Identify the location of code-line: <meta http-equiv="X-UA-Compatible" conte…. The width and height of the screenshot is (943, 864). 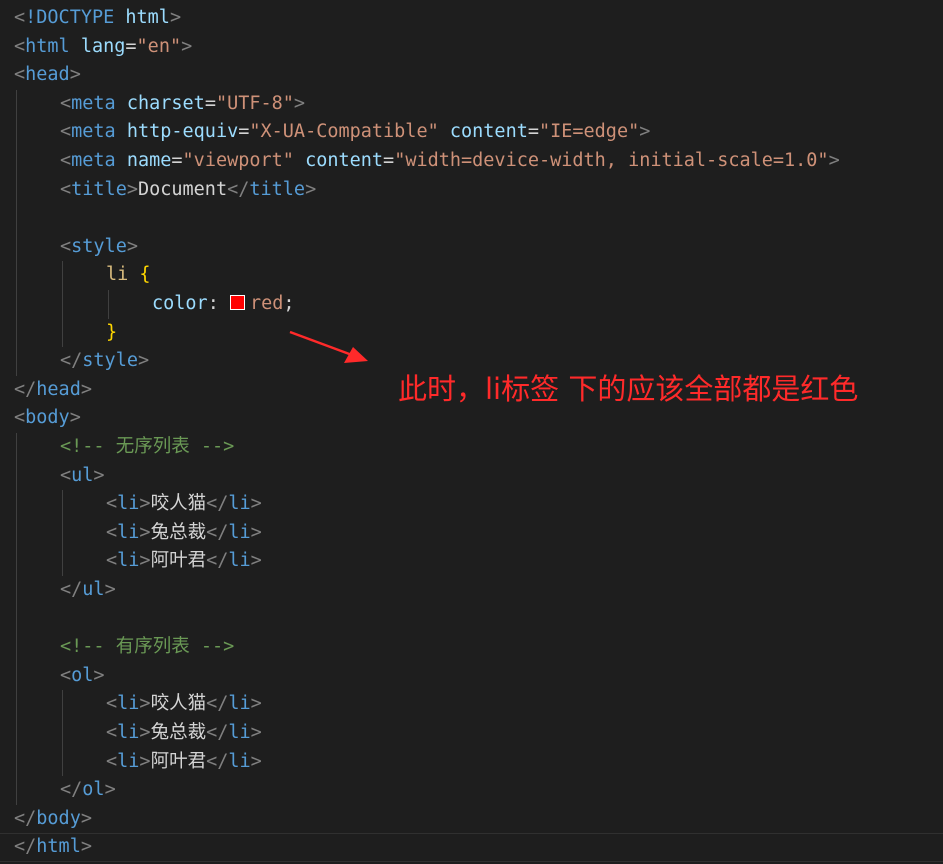
(471, 132).